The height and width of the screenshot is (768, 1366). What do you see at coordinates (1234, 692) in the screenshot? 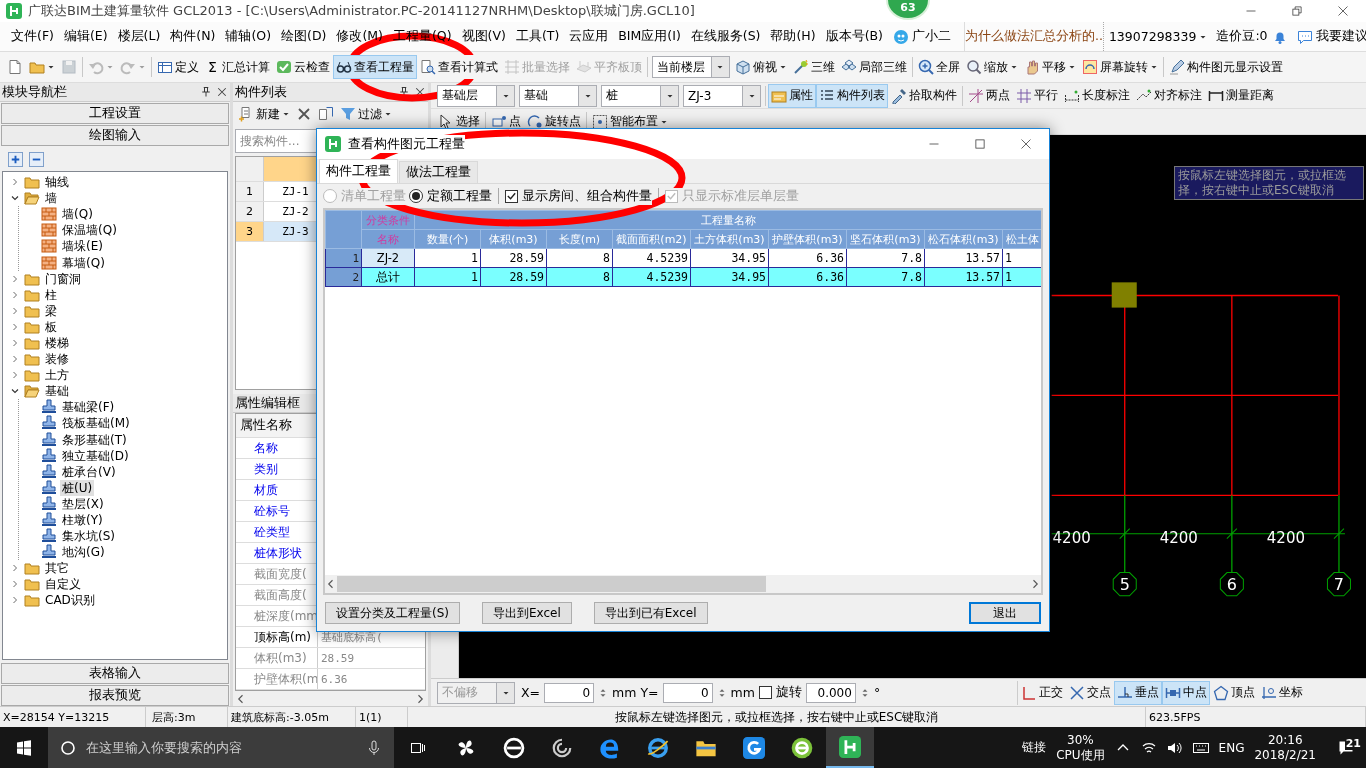
I see `snap-button: 顶点` at bounding box center [1234, 692].